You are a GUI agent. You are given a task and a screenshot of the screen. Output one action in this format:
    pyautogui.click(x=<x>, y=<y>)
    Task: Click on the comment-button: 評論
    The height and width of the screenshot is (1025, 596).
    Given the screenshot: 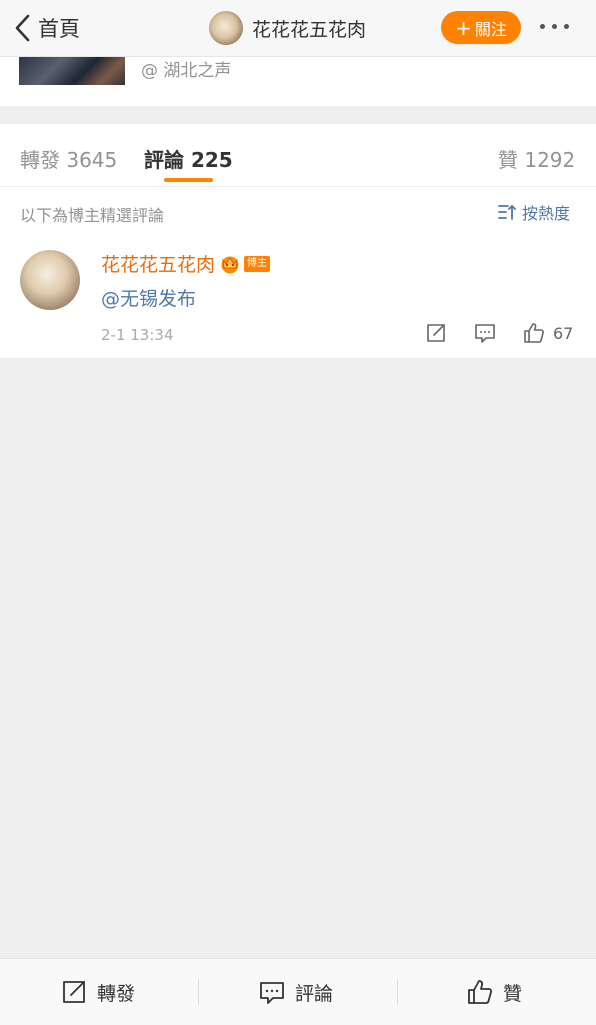 What is the action you would take?
    pyautogui.click(x=296, y=992)
    